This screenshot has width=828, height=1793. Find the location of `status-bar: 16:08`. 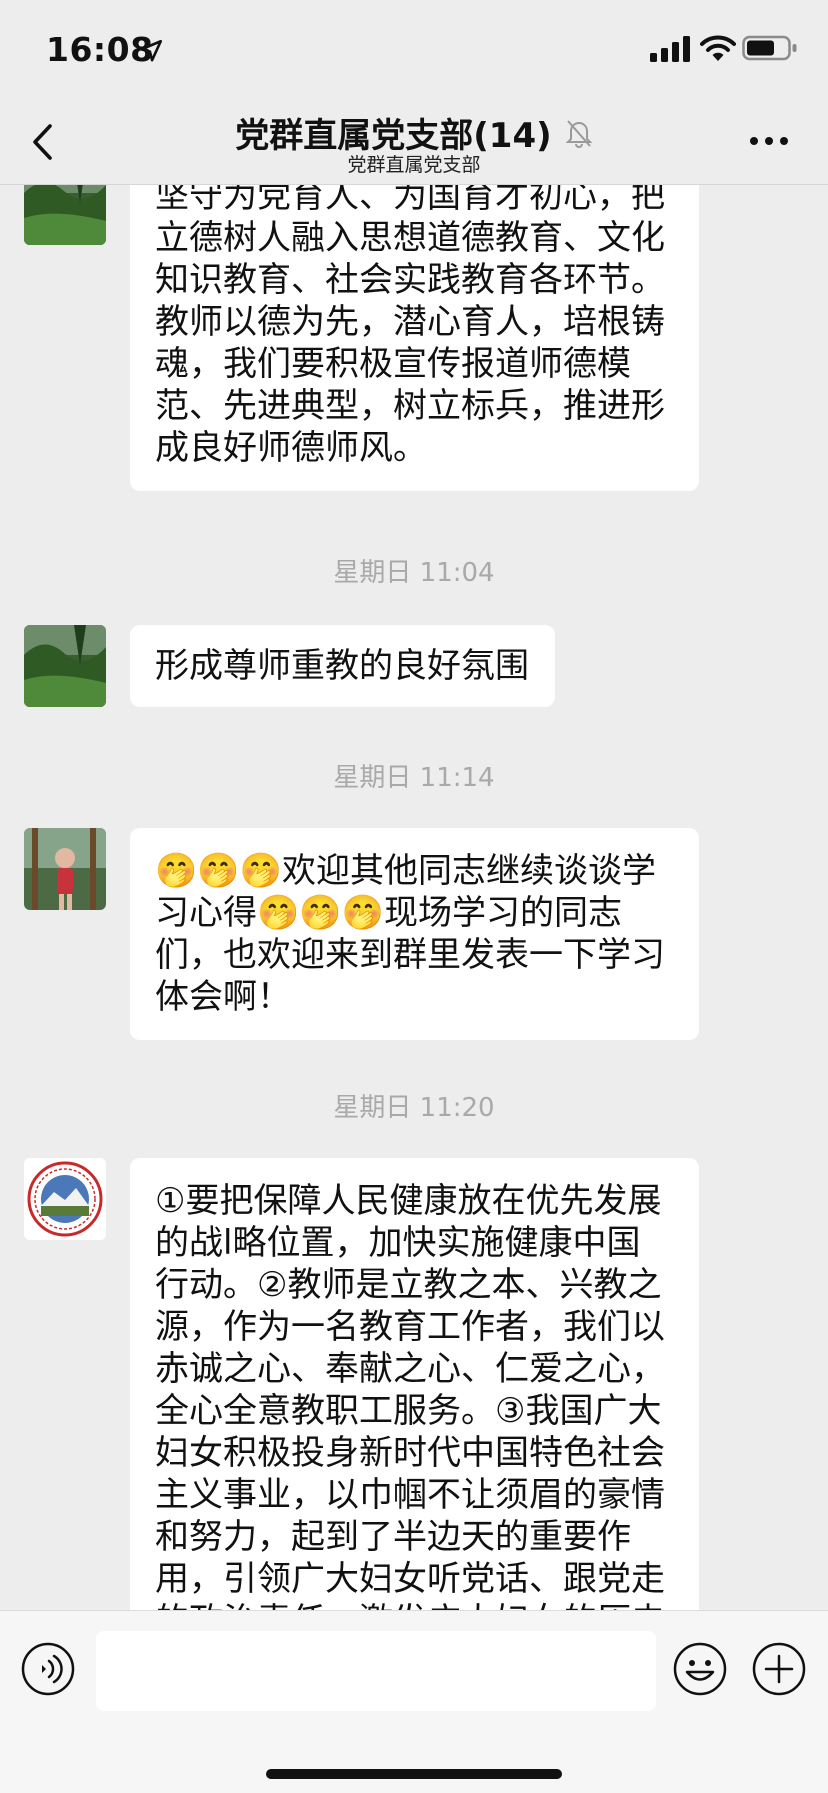

status-bar: 16:08 is located at coordinates (414, 50).